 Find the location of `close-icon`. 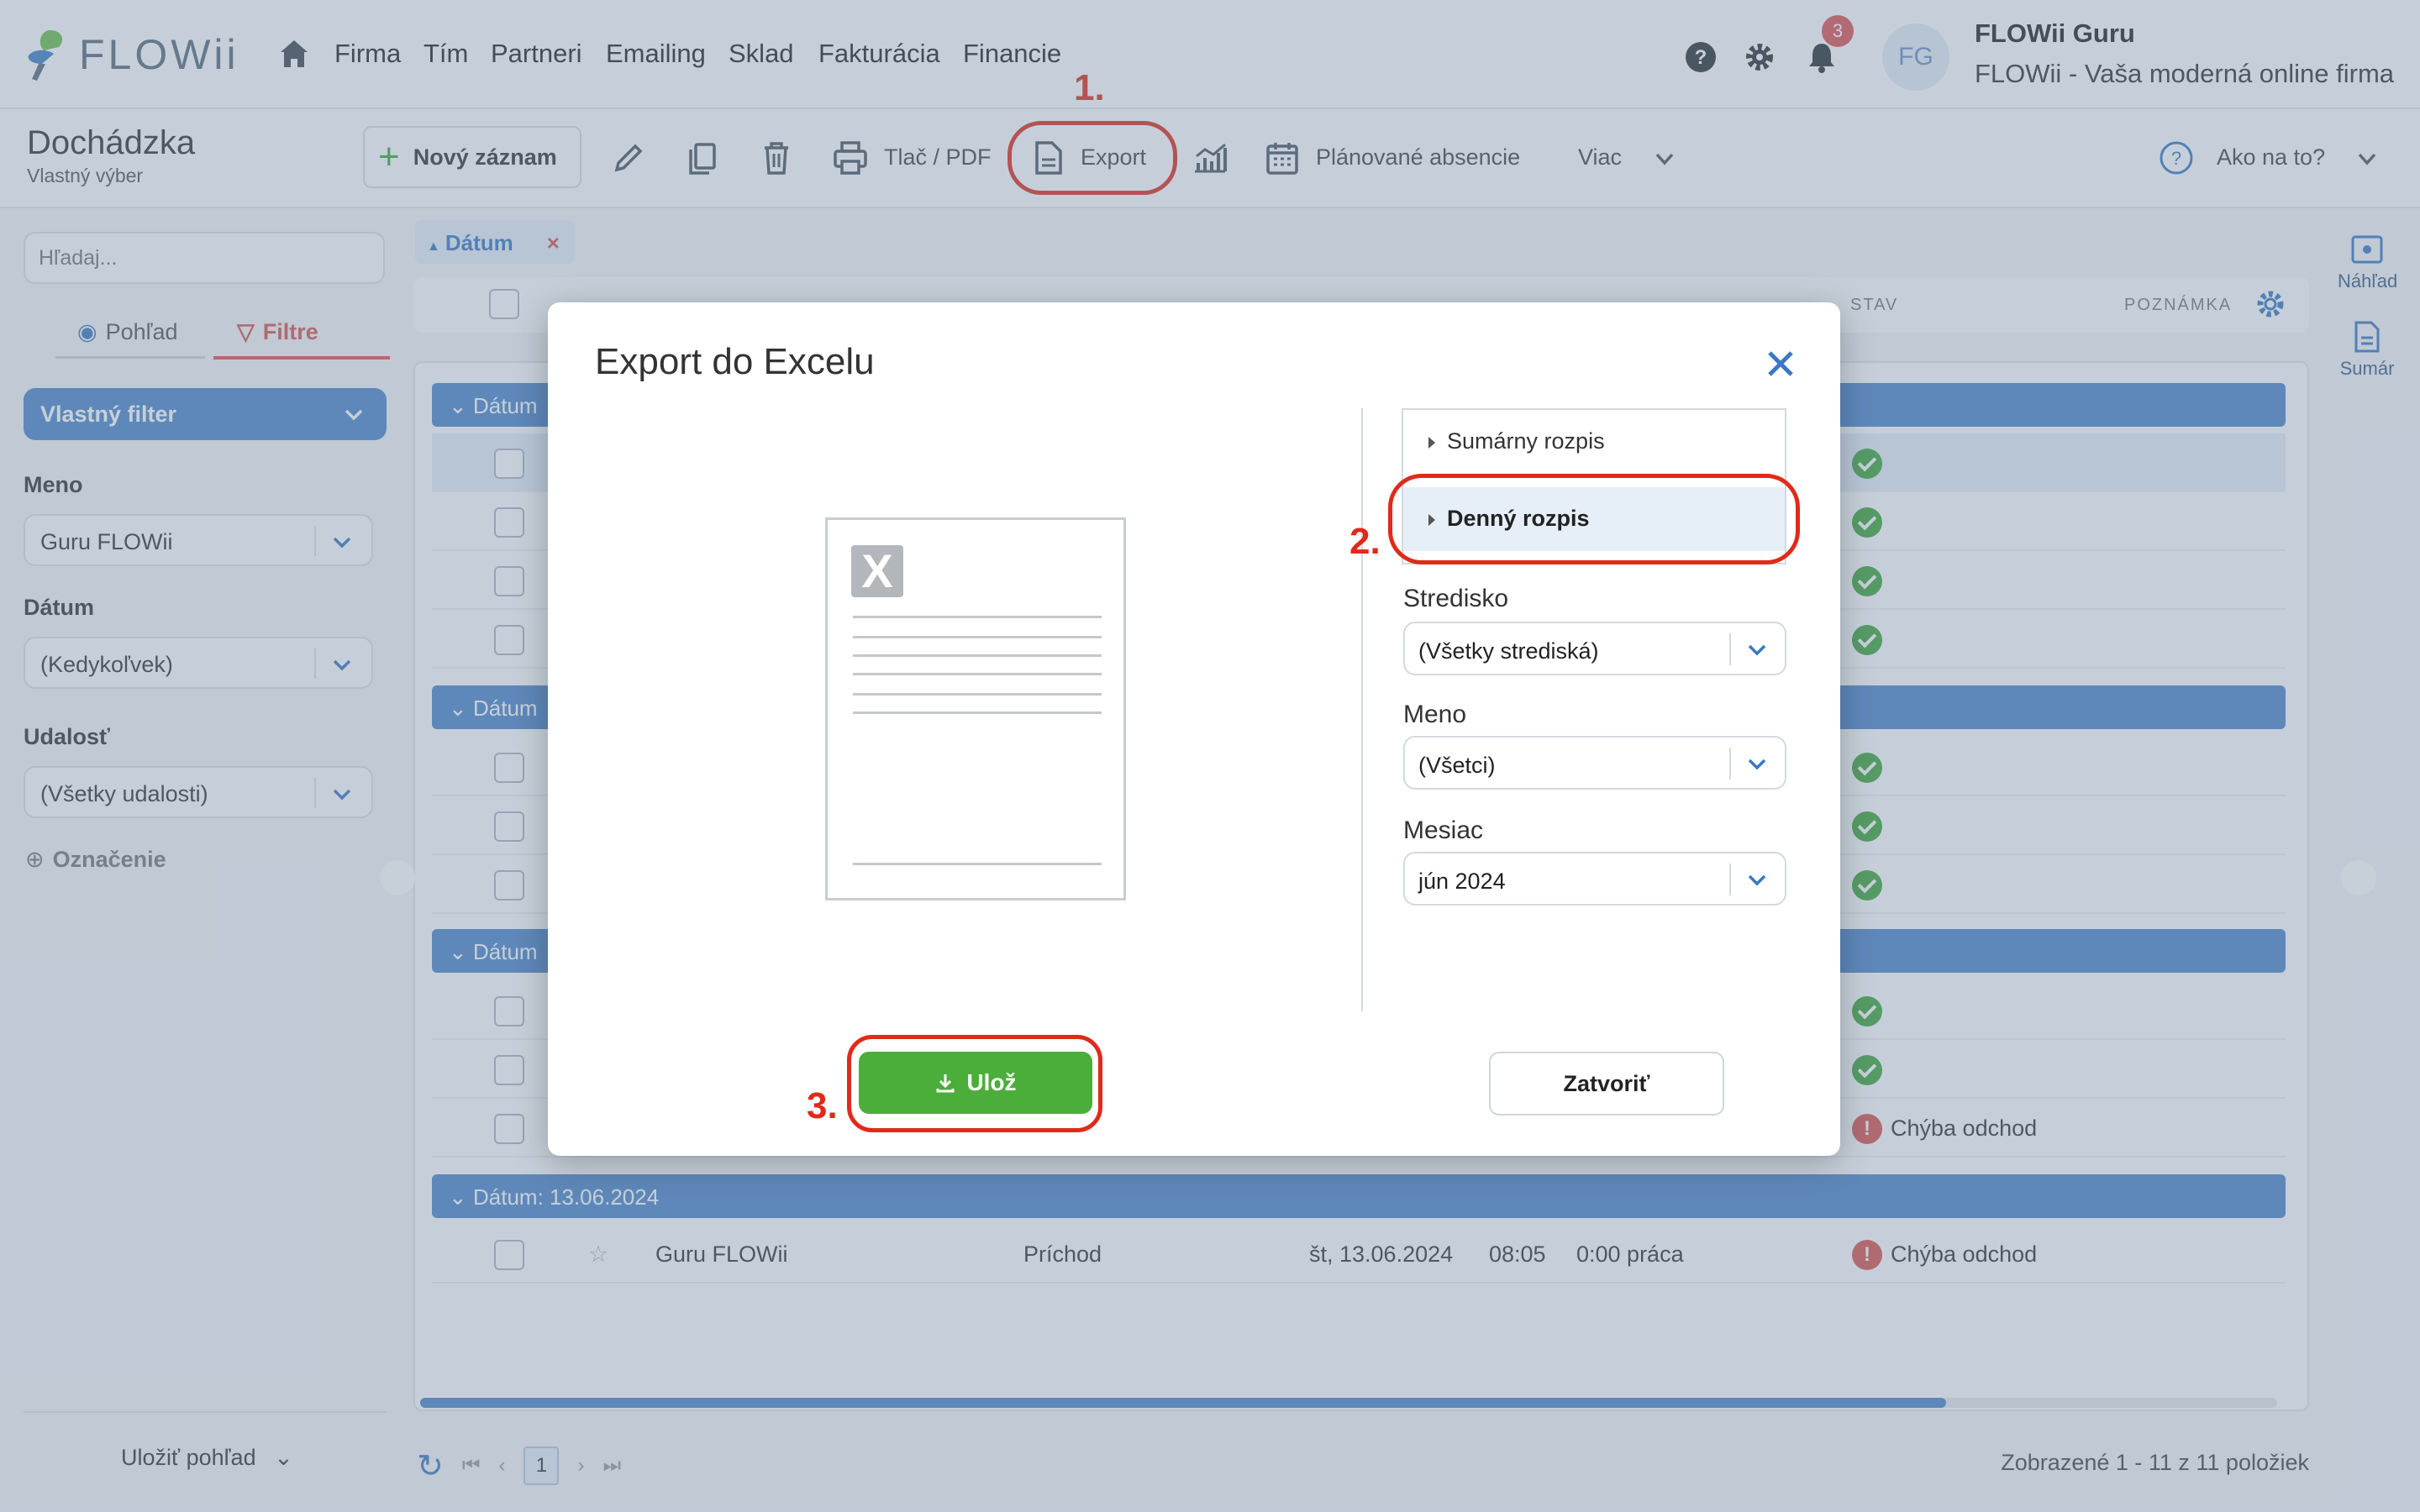

close-icon is located at coordinates (1781, 363).